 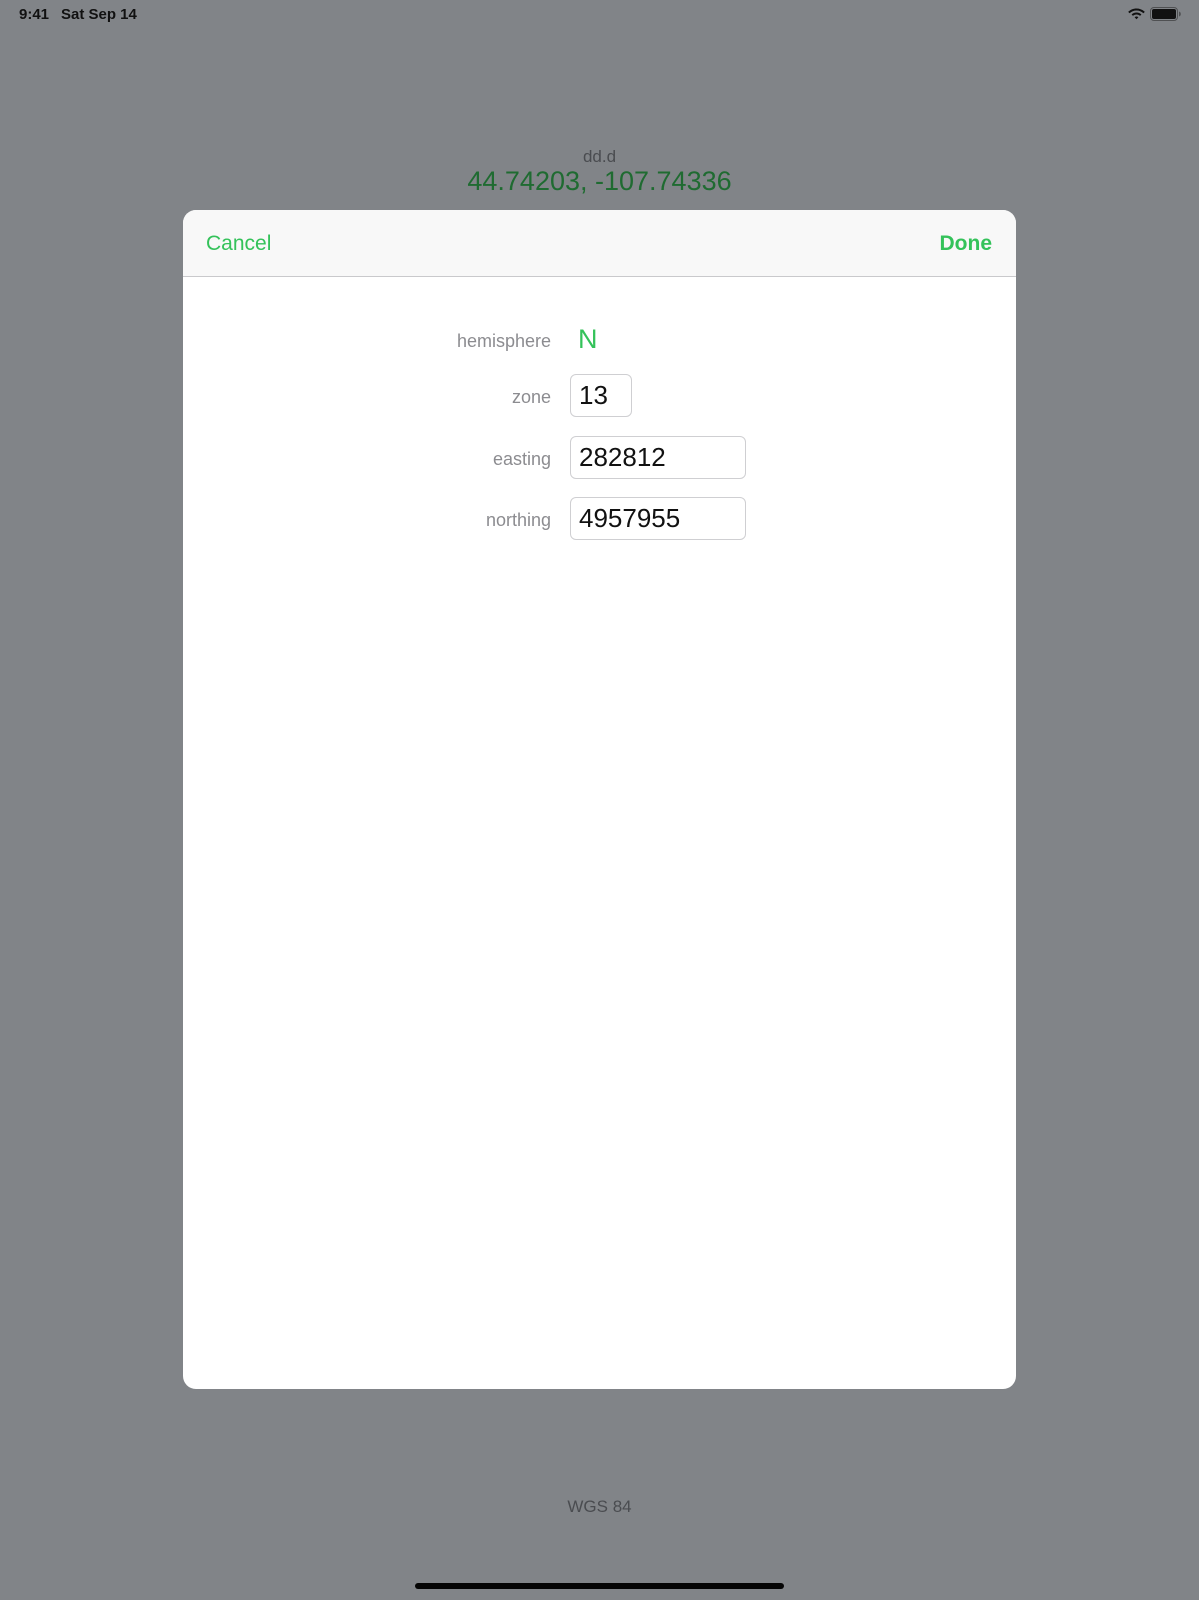 What do you see at coordinates (599, 15) in the screenshot?
I see `status-bar: 9:41 Sat Sep 14` at bounding box center [599, 15].